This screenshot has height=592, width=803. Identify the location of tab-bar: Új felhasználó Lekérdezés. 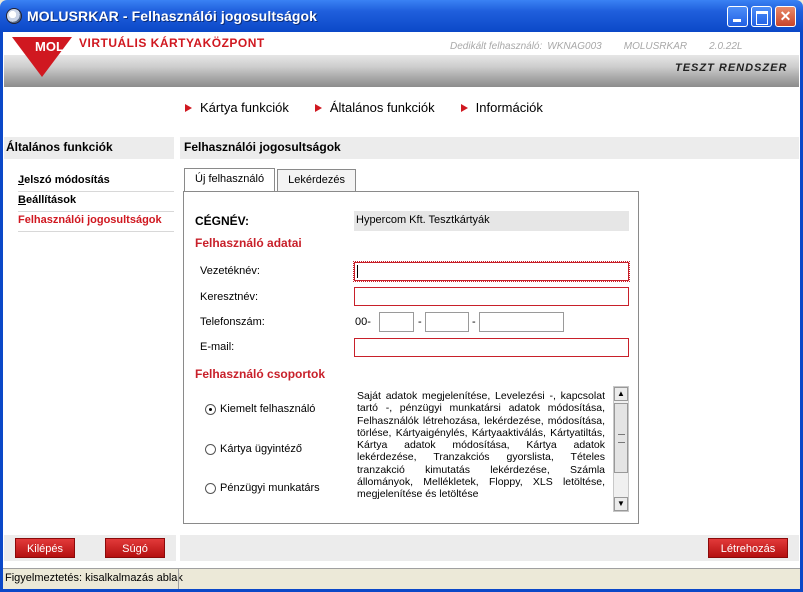
(271, 180).